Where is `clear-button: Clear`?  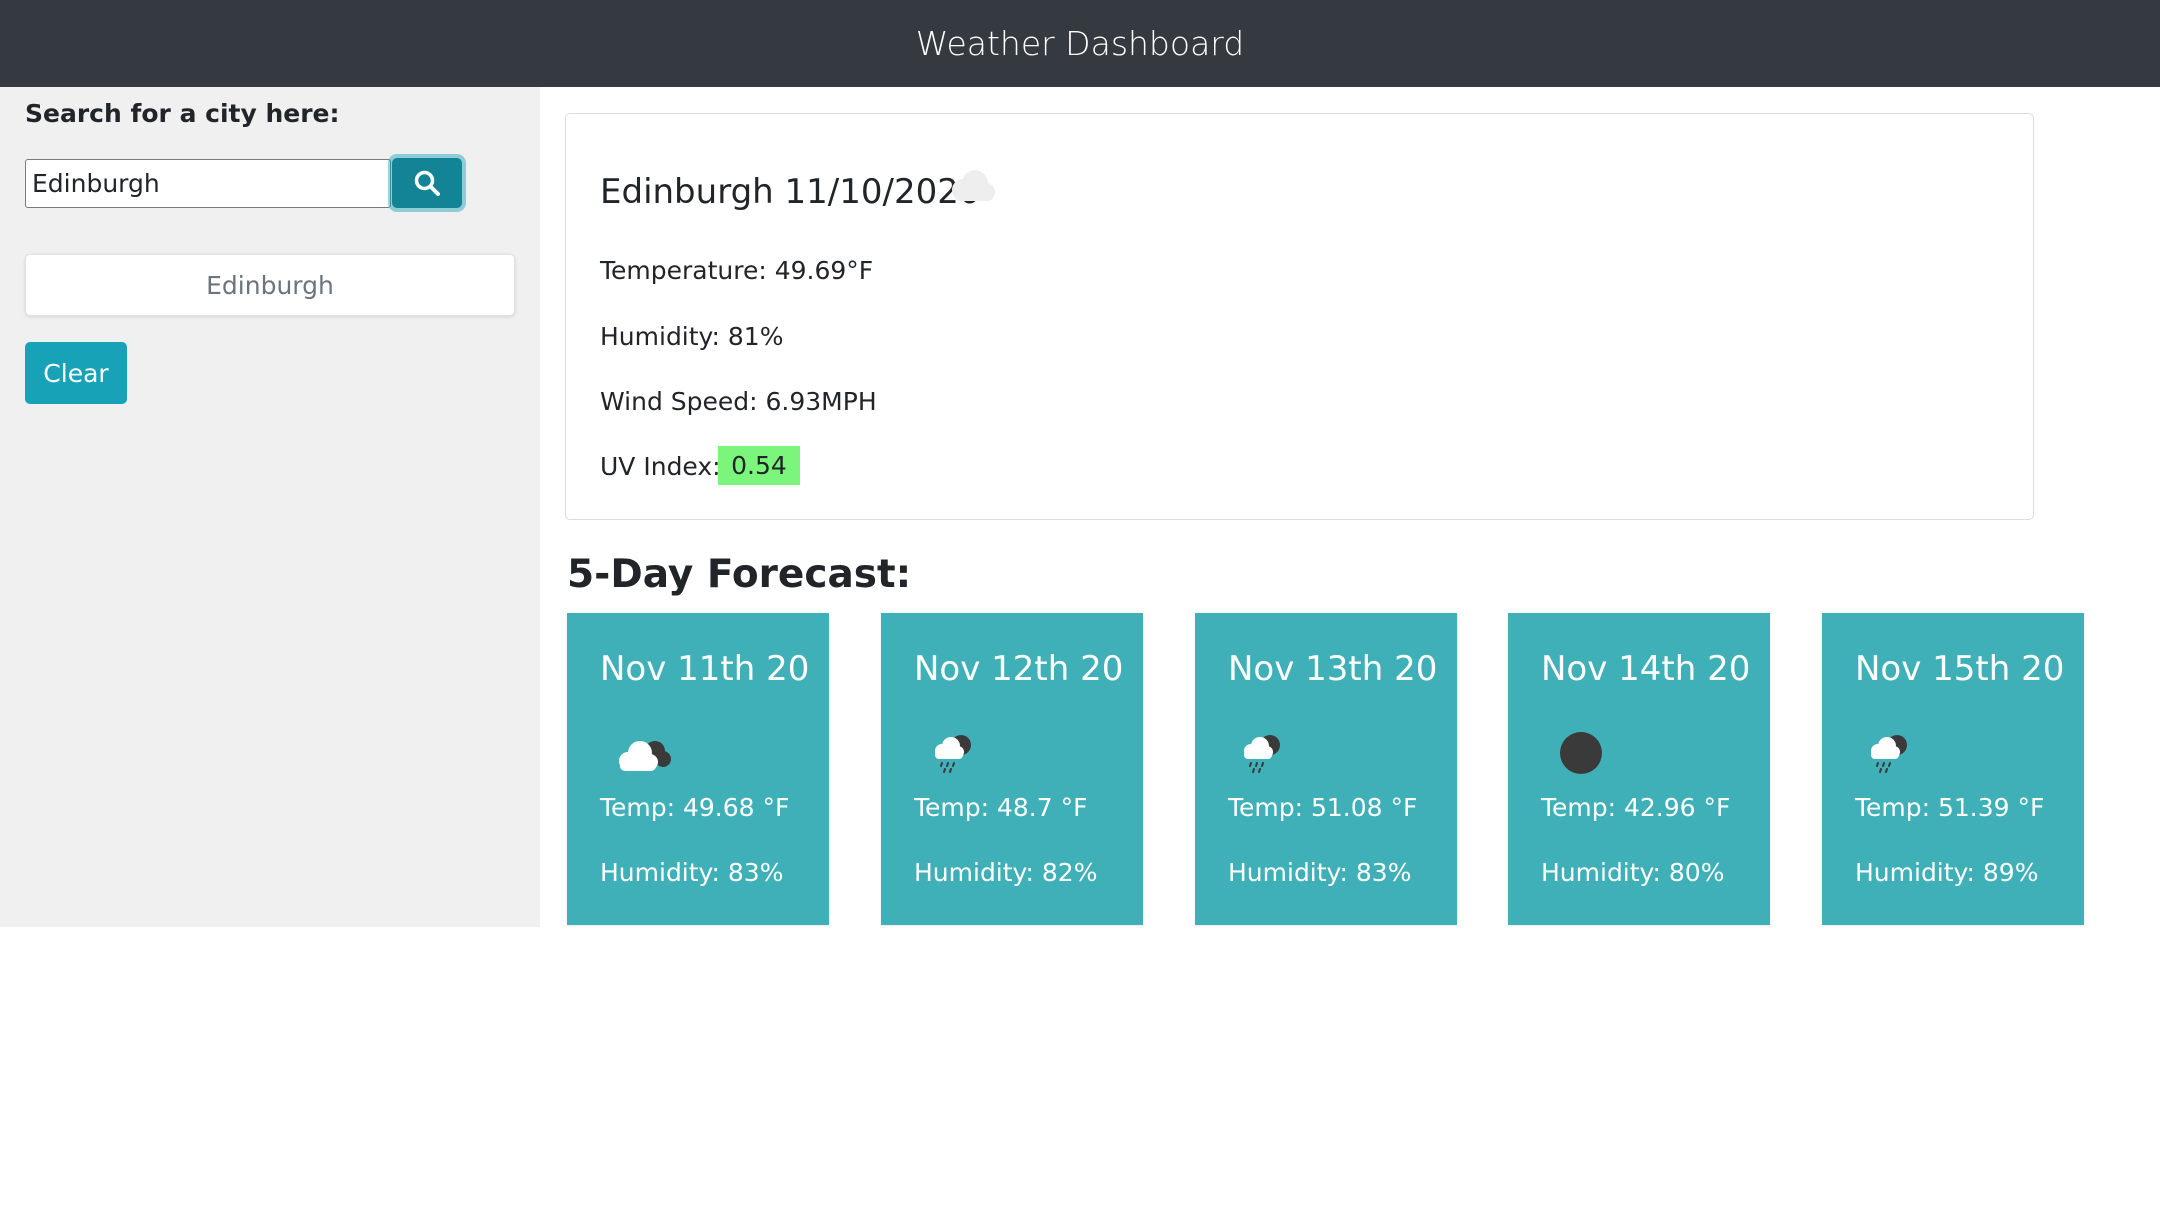 clear-button: Clear is located at coordinates (76, 373).